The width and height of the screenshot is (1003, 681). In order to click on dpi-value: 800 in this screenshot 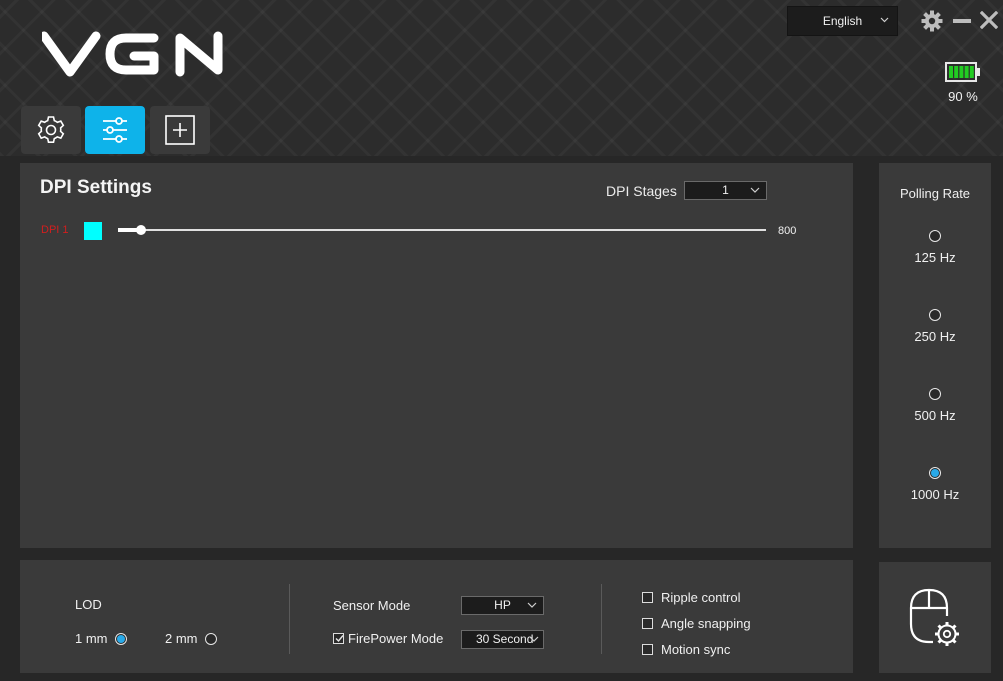, I will do `click(787, 231)`.